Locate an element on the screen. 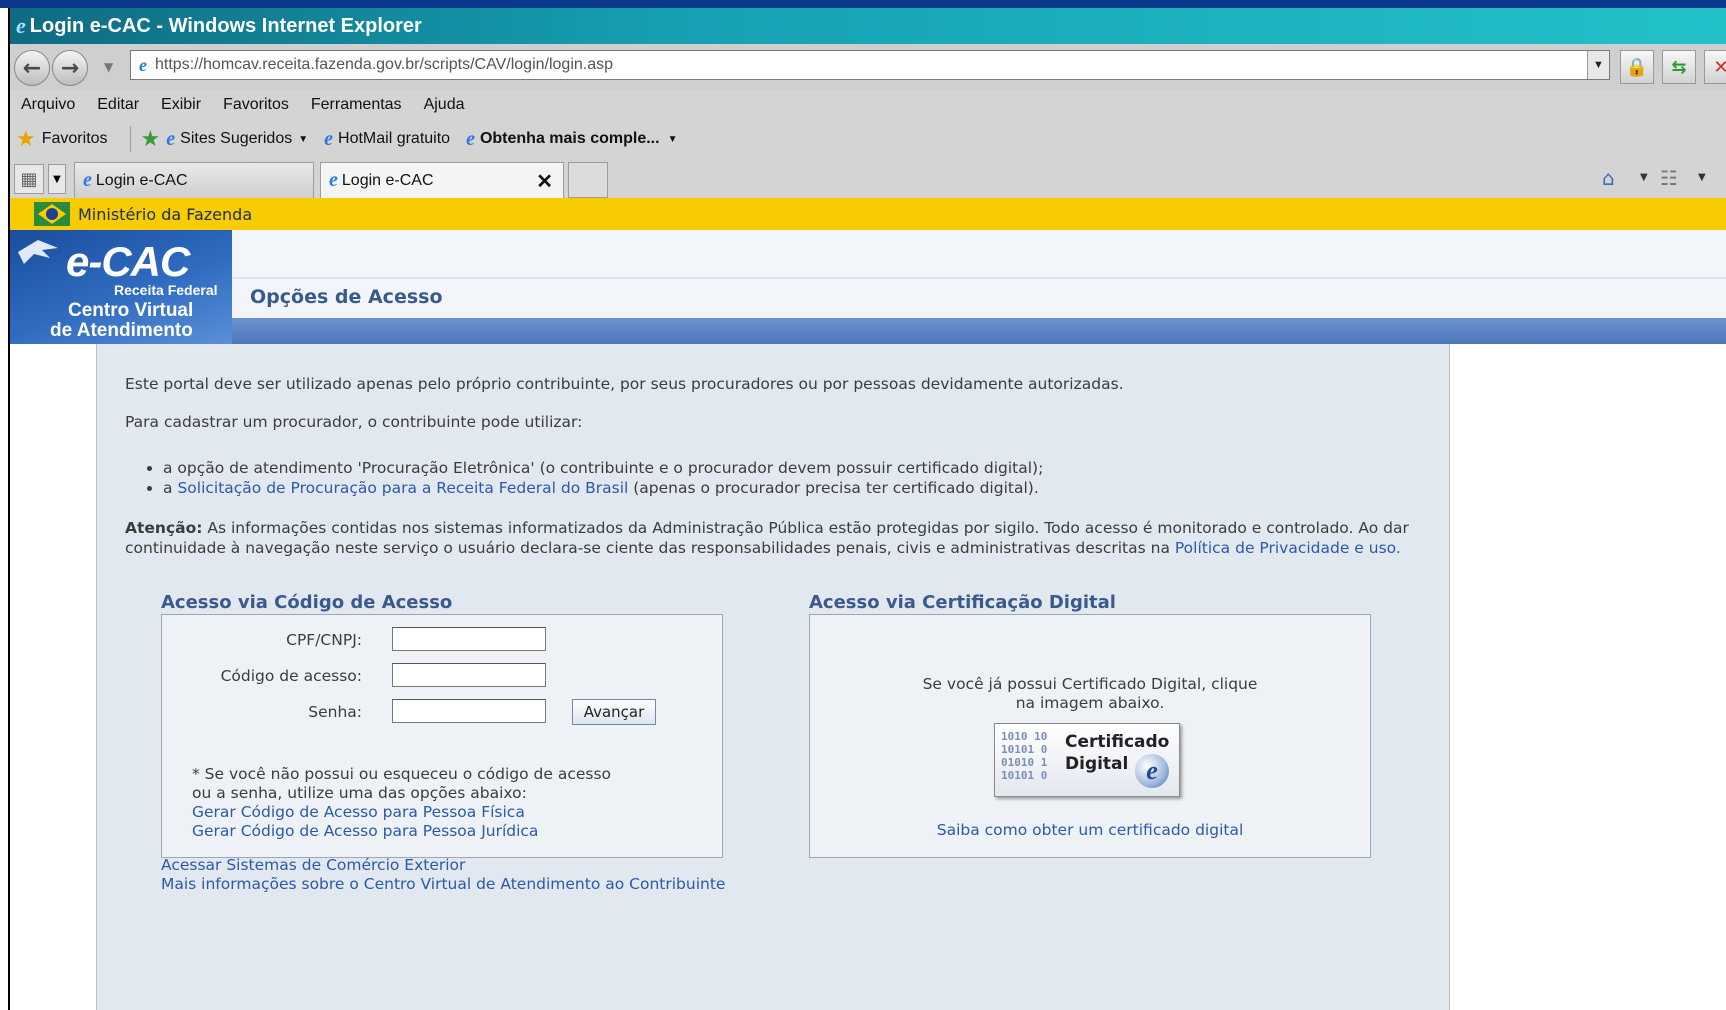  brazil-flag-icon is located at coordinates (52, 214).